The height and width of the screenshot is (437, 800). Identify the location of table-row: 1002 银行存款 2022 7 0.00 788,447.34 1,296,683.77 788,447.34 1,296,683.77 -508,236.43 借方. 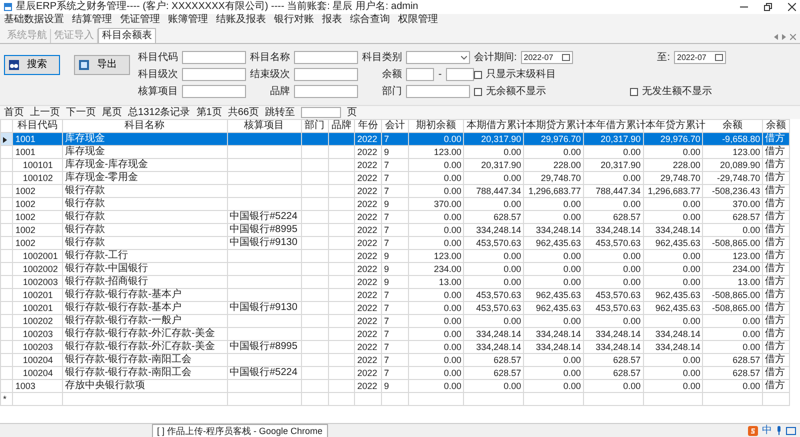
(395, 191).